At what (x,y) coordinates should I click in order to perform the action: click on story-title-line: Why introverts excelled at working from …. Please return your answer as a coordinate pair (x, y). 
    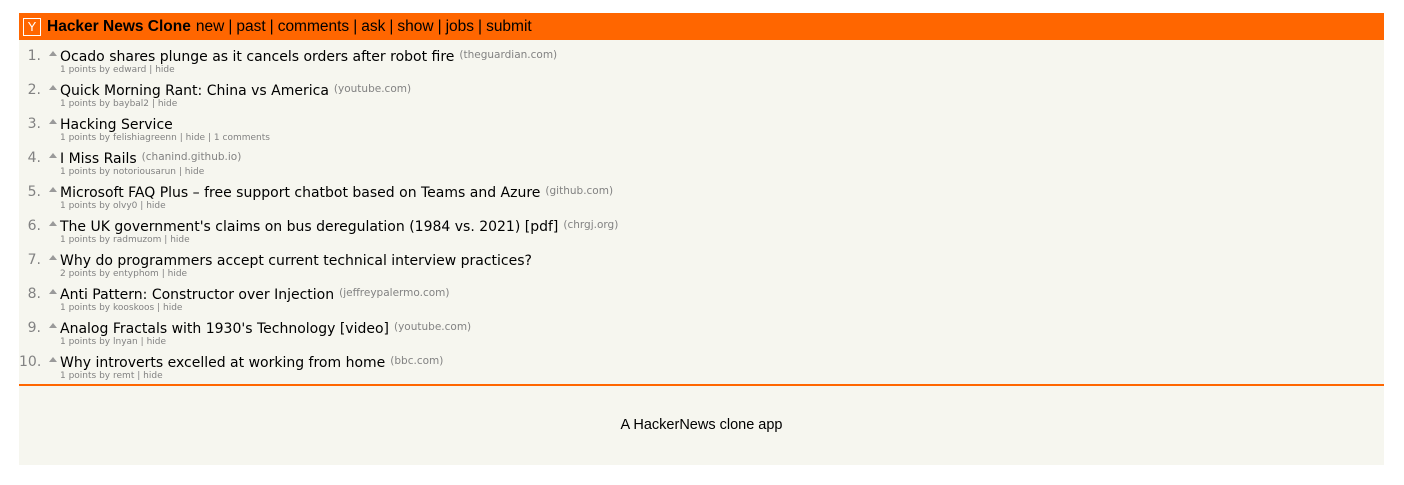
    Looking at the image, I should click on (251, 361).